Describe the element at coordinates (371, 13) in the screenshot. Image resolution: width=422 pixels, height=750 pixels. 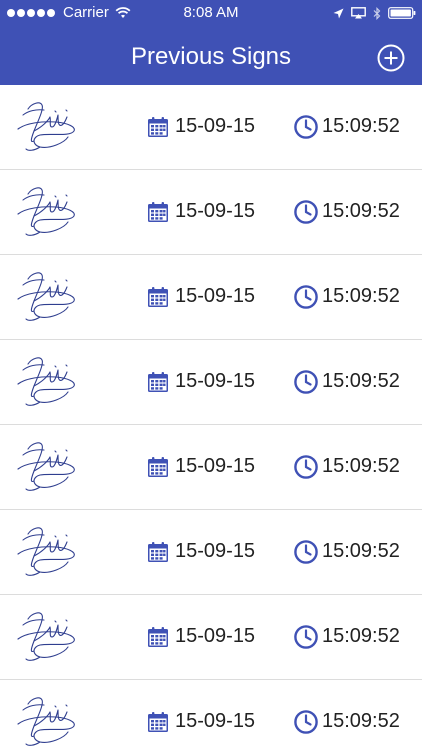
I see `status-right` at that location.